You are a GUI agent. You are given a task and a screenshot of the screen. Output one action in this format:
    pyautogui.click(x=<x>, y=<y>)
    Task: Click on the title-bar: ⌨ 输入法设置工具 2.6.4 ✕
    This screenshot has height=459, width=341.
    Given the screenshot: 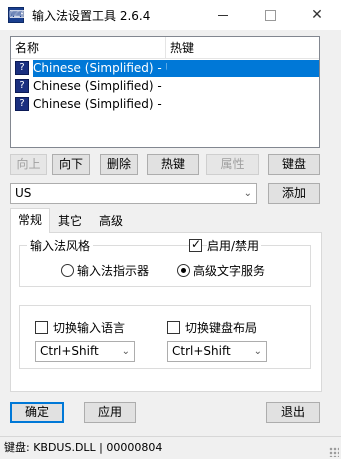 What is the action you would take?
    pyautogui.click(x=170, y=15)
    